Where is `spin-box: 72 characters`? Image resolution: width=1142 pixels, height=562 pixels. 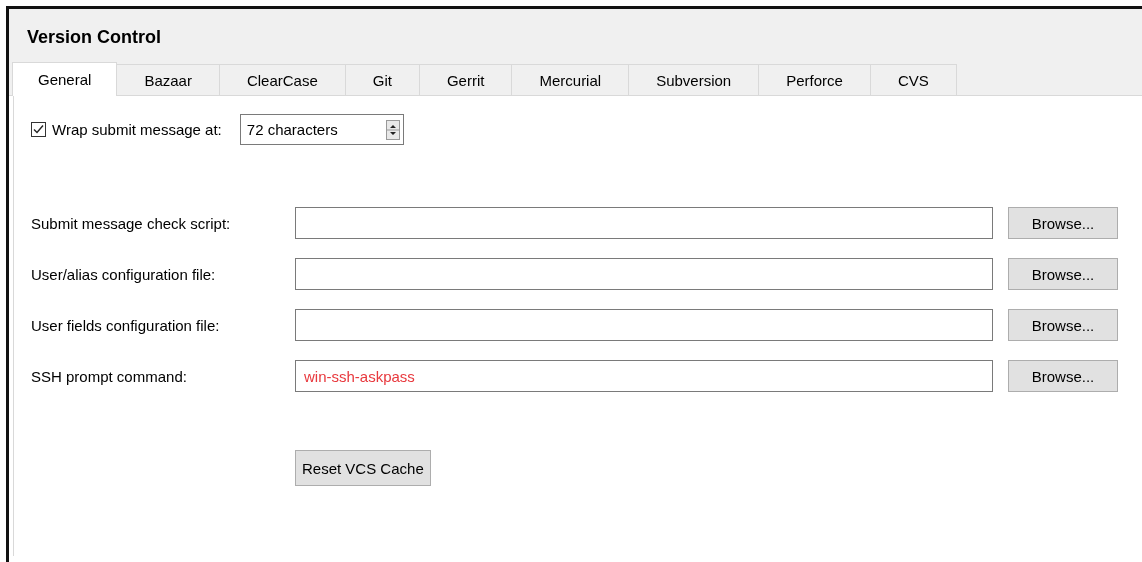 spin-box: 72 characters is located at coordinates (321, 129).